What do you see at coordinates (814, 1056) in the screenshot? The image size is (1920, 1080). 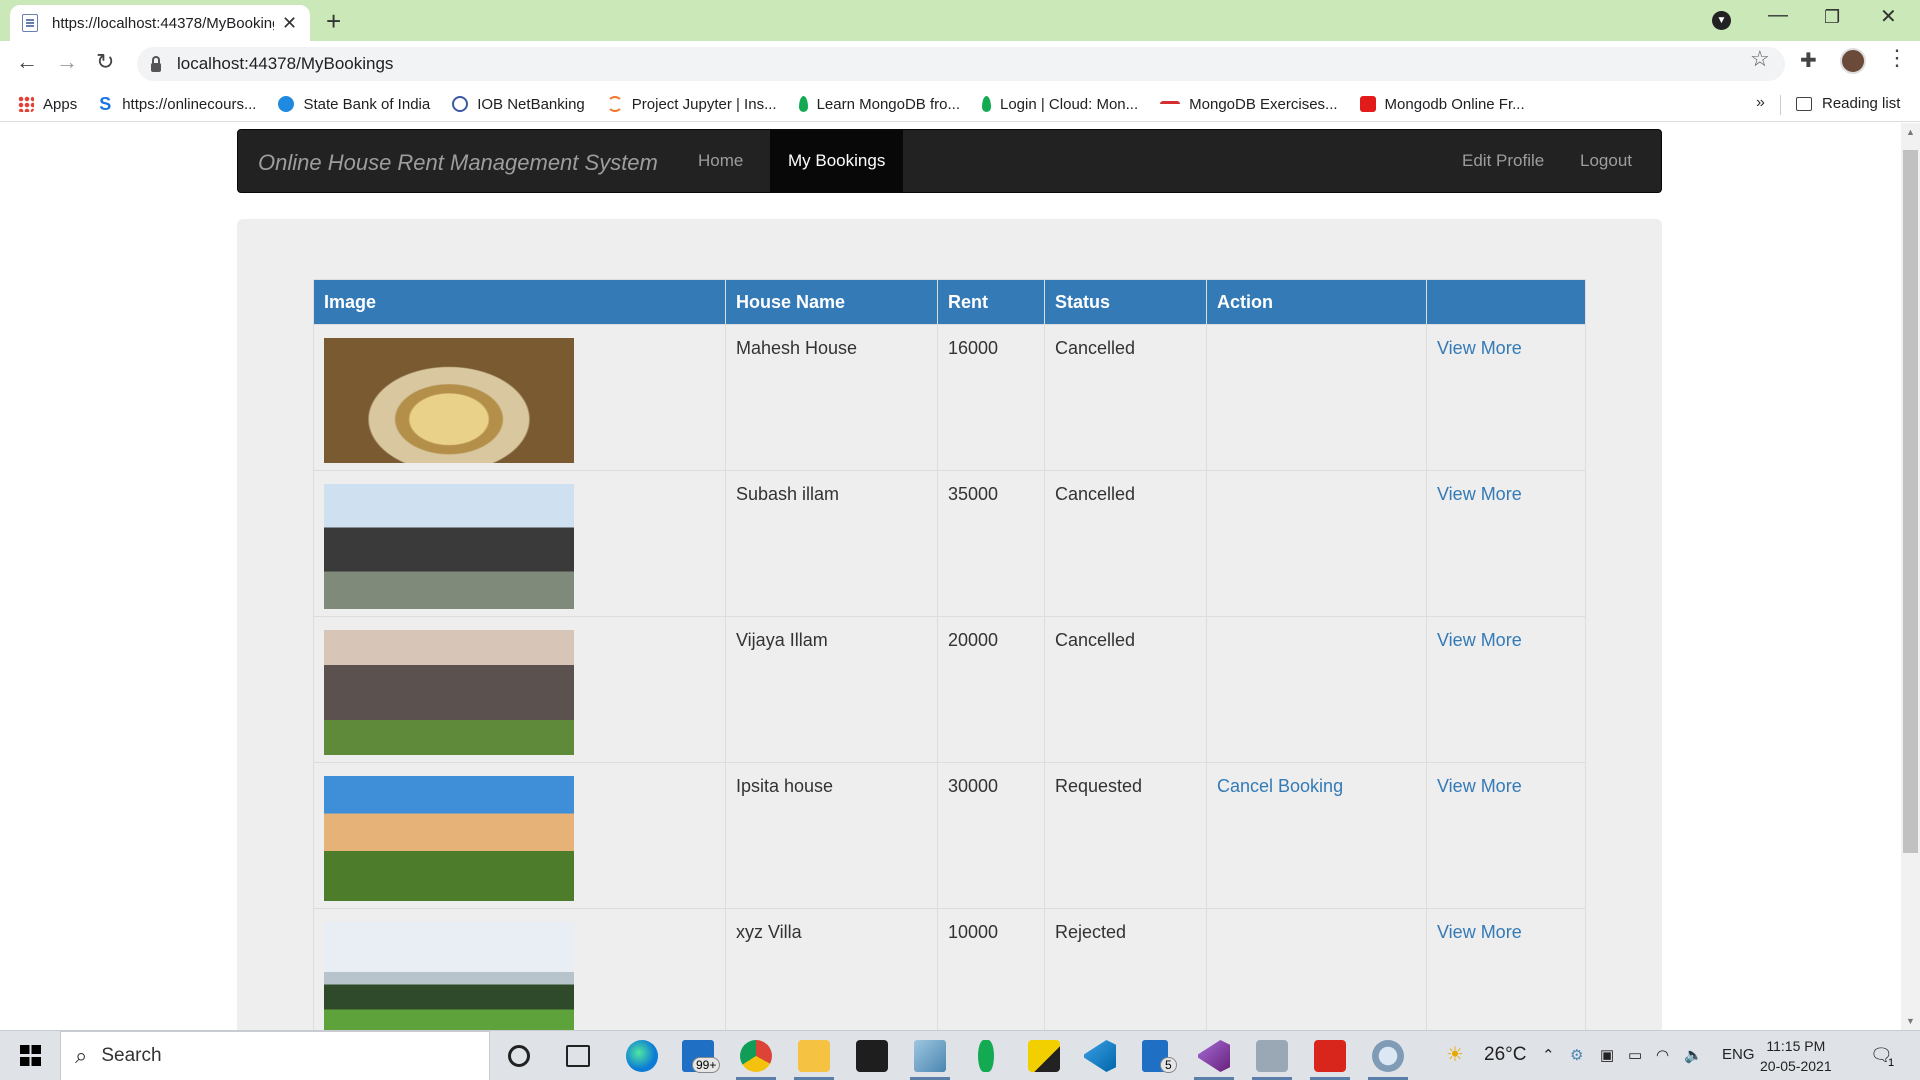 I see `file-explorer-icon` at bounding box center [814, 1056].